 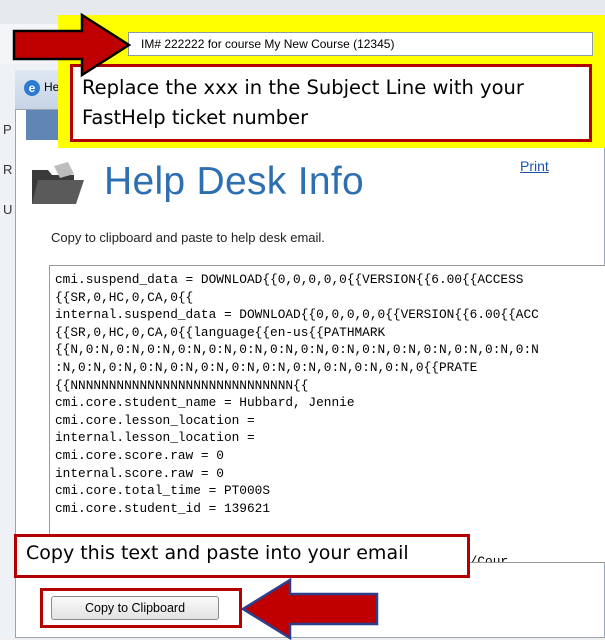 I want to click on bottom-callout-text: Copy this text and paste into your email, so click(x=217, y=553).